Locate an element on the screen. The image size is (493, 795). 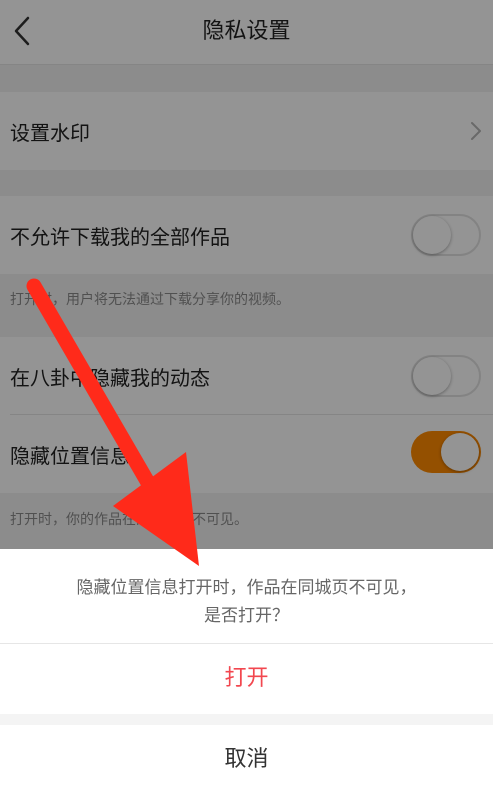
cancel-button: 取消 is located at coordinates (246, 760).